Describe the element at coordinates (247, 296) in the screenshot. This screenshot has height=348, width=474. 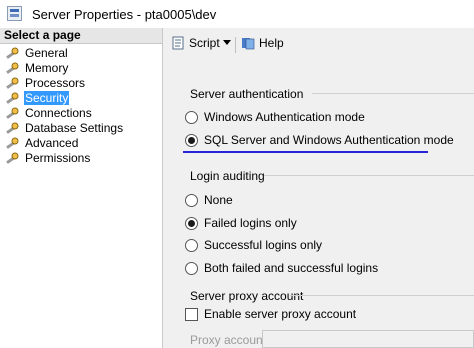
I see `server-proxy-account-title: Server proxy account` at that location.